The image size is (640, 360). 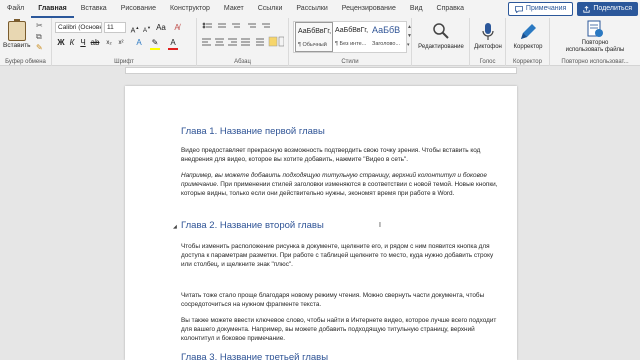 I want to click on editor-group: Корректор Корректор, so click(x=528, y=42).